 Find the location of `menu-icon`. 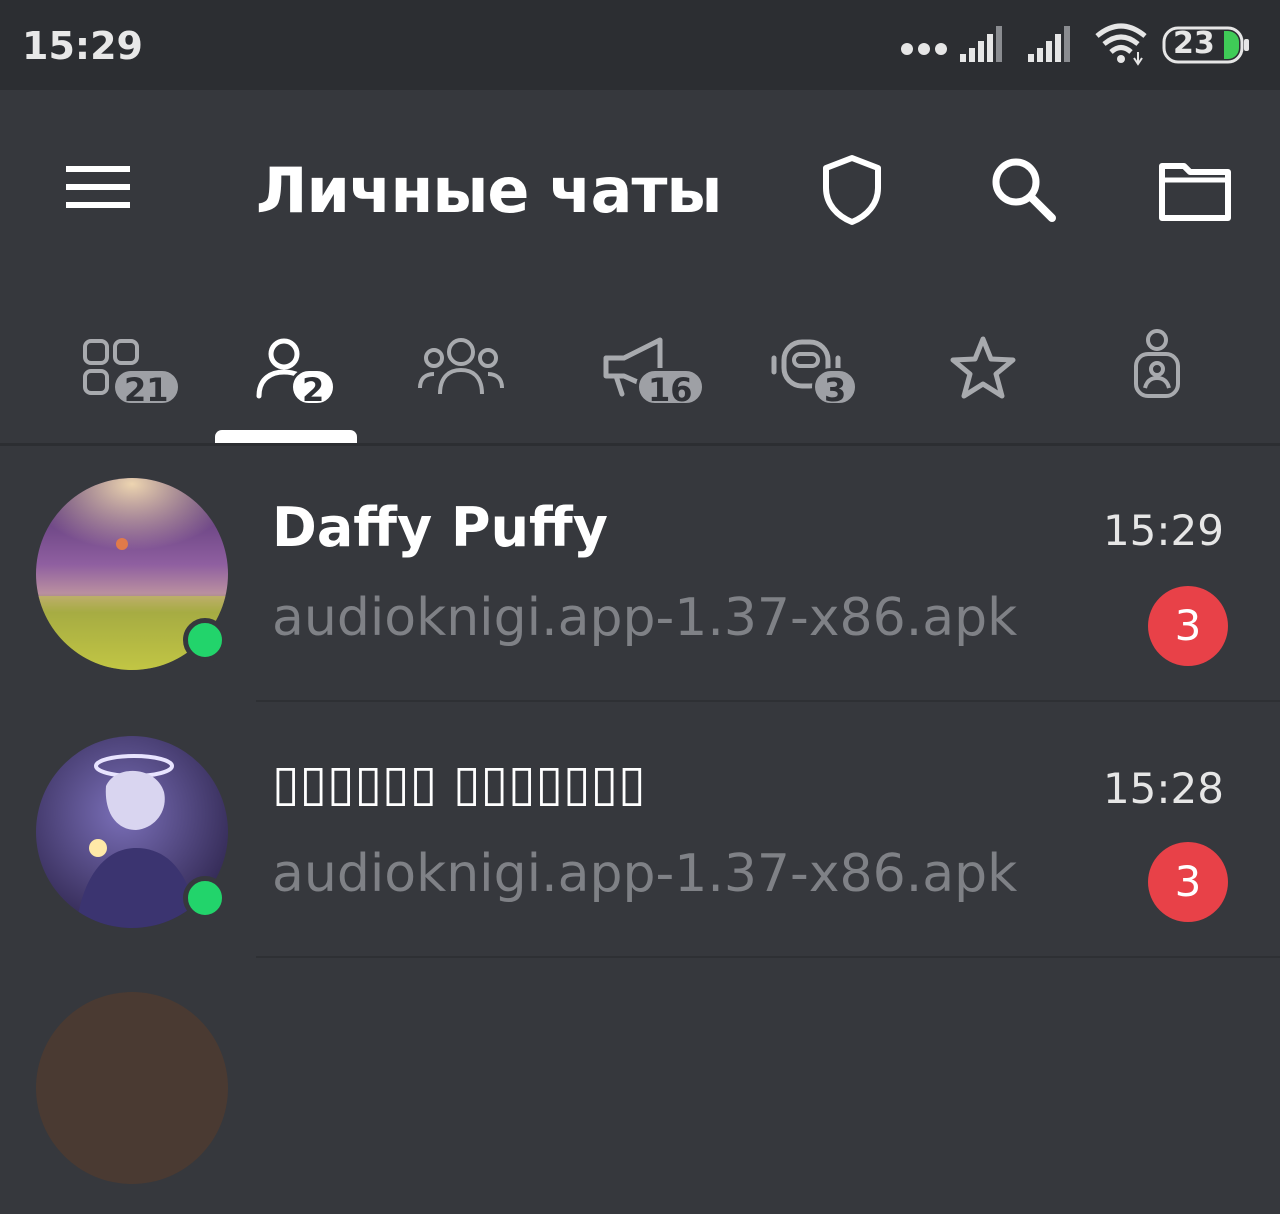

menu-icon is located at coordinates (98, 187).